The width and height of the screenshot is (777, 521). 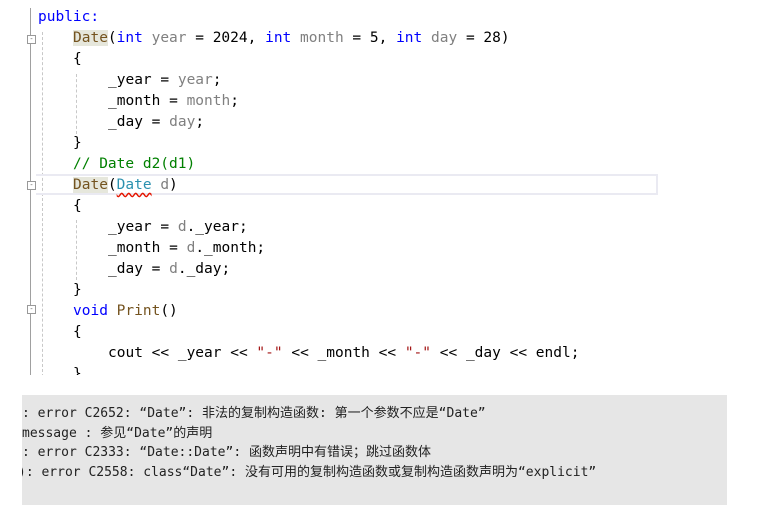 I want to click on code-line: _year = d._year;, so click(x=178, y=227).